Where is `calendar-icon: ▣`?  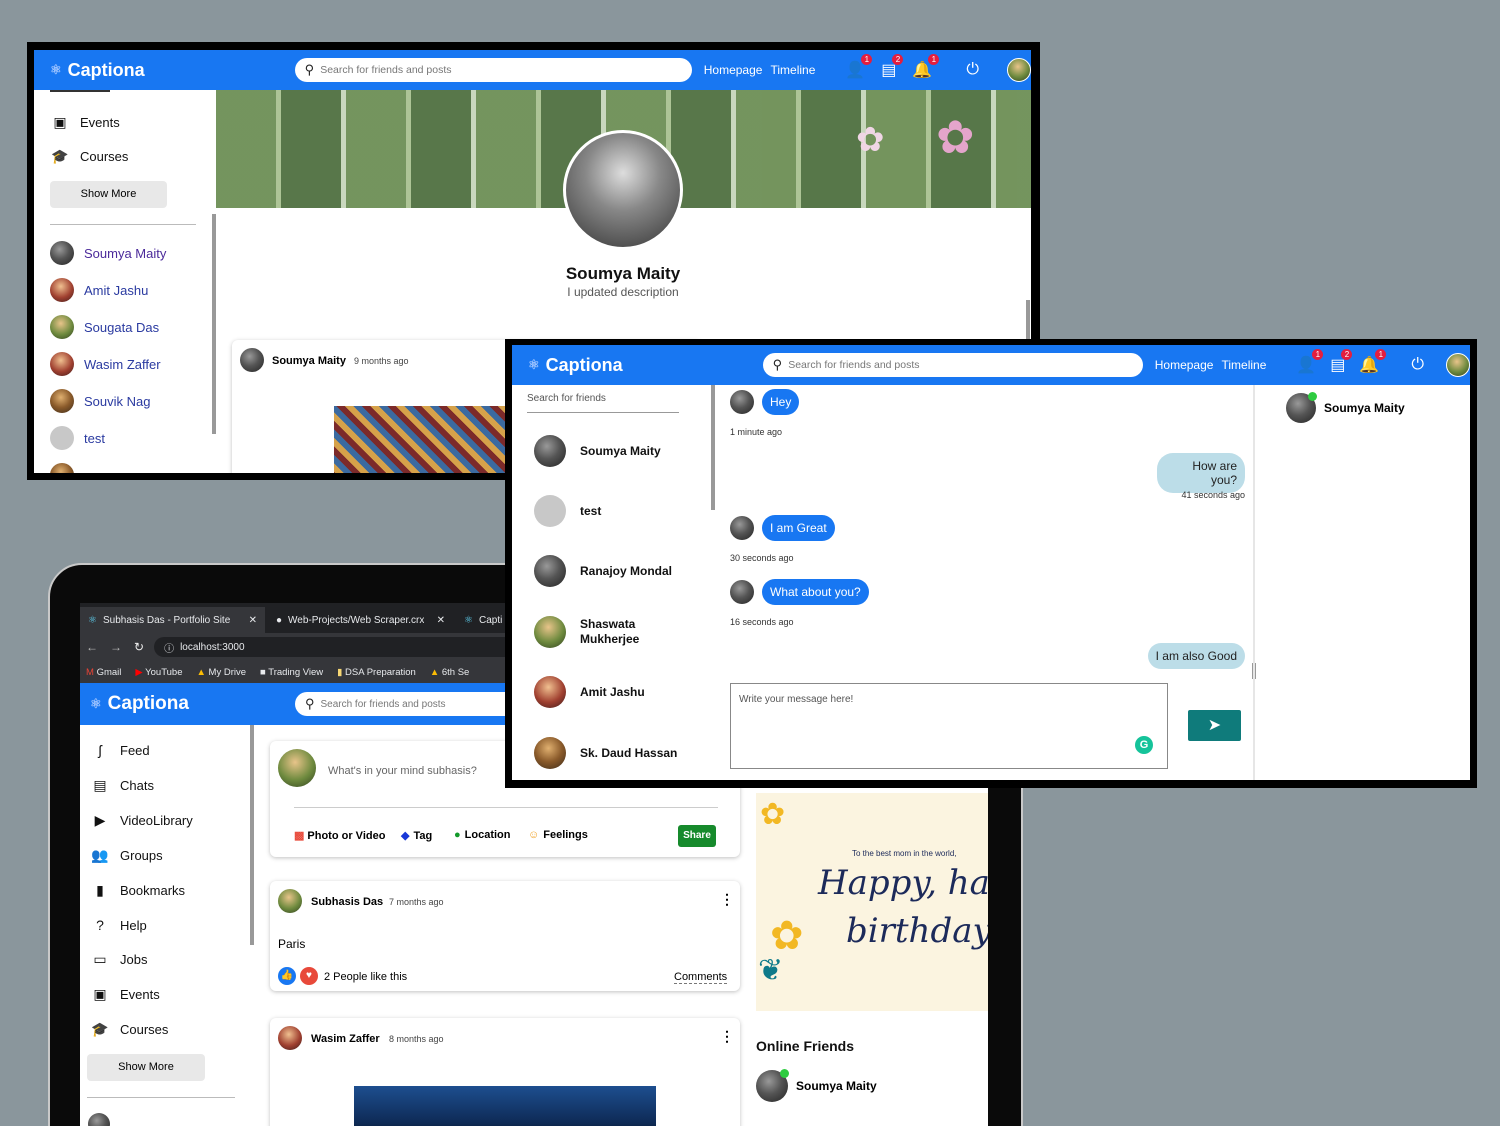 calendar-icon: ▣ is located at coordinates (60, 122).